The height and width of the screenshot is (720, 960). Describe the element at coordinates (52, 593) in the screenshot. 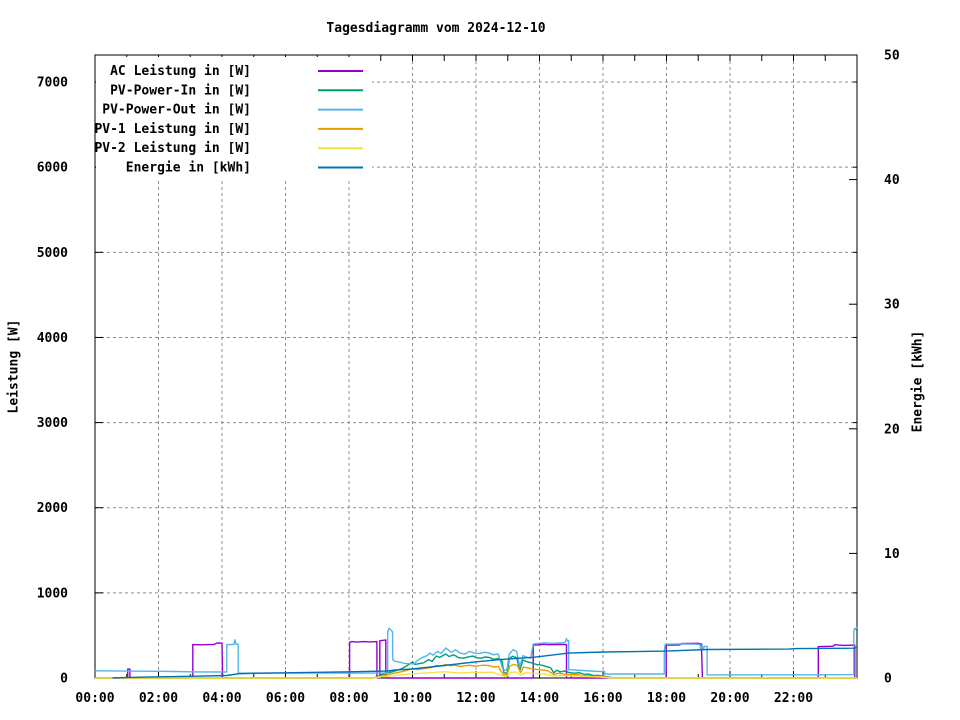

I see `left-tick-label: 1000` at that location.